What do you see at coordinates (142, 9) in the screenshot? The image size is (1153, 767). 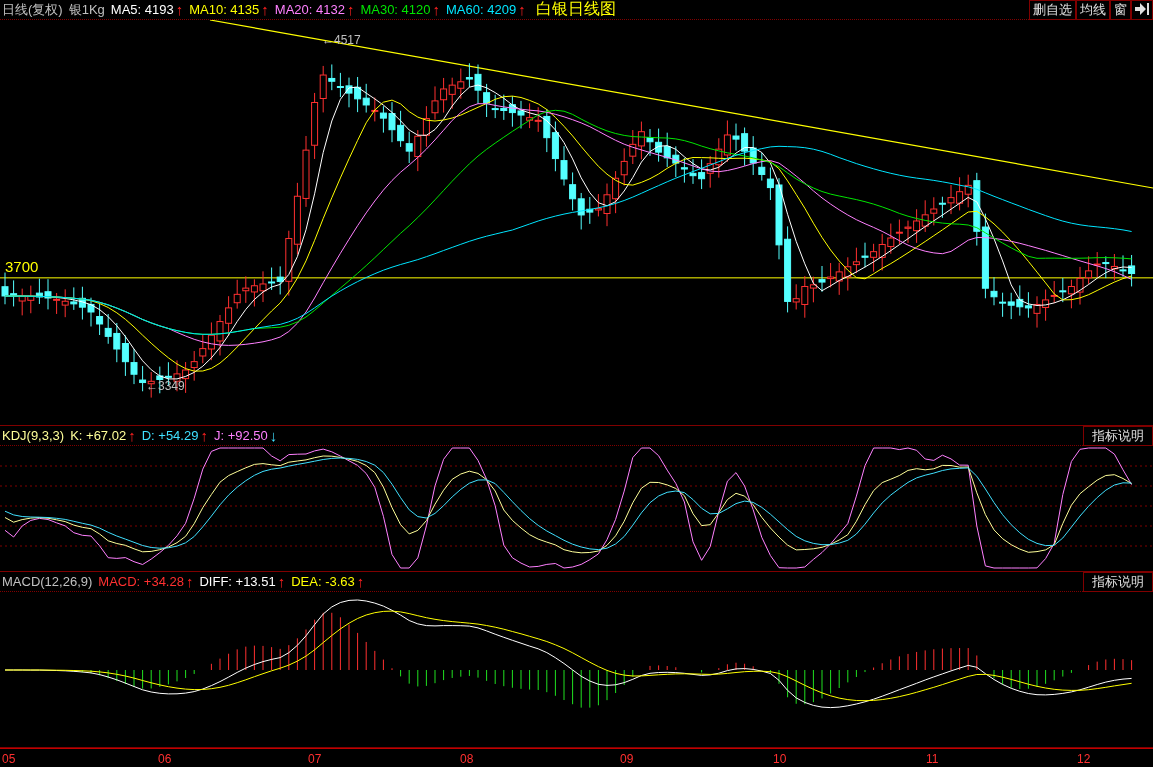 I see `moving-average-value: MA5: 4193` at bounding box center [142, 9].